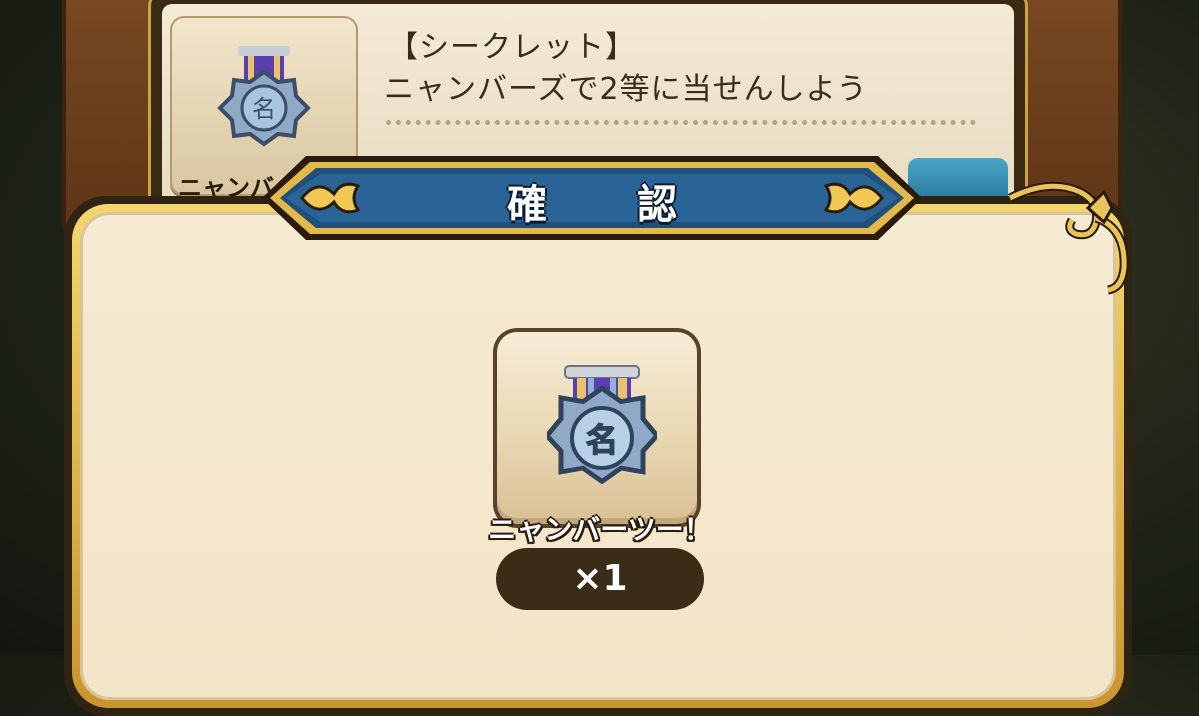 This screenshot has width=1199, height=716. I want to click on reward-item-frame: 名, so click(597, 428).